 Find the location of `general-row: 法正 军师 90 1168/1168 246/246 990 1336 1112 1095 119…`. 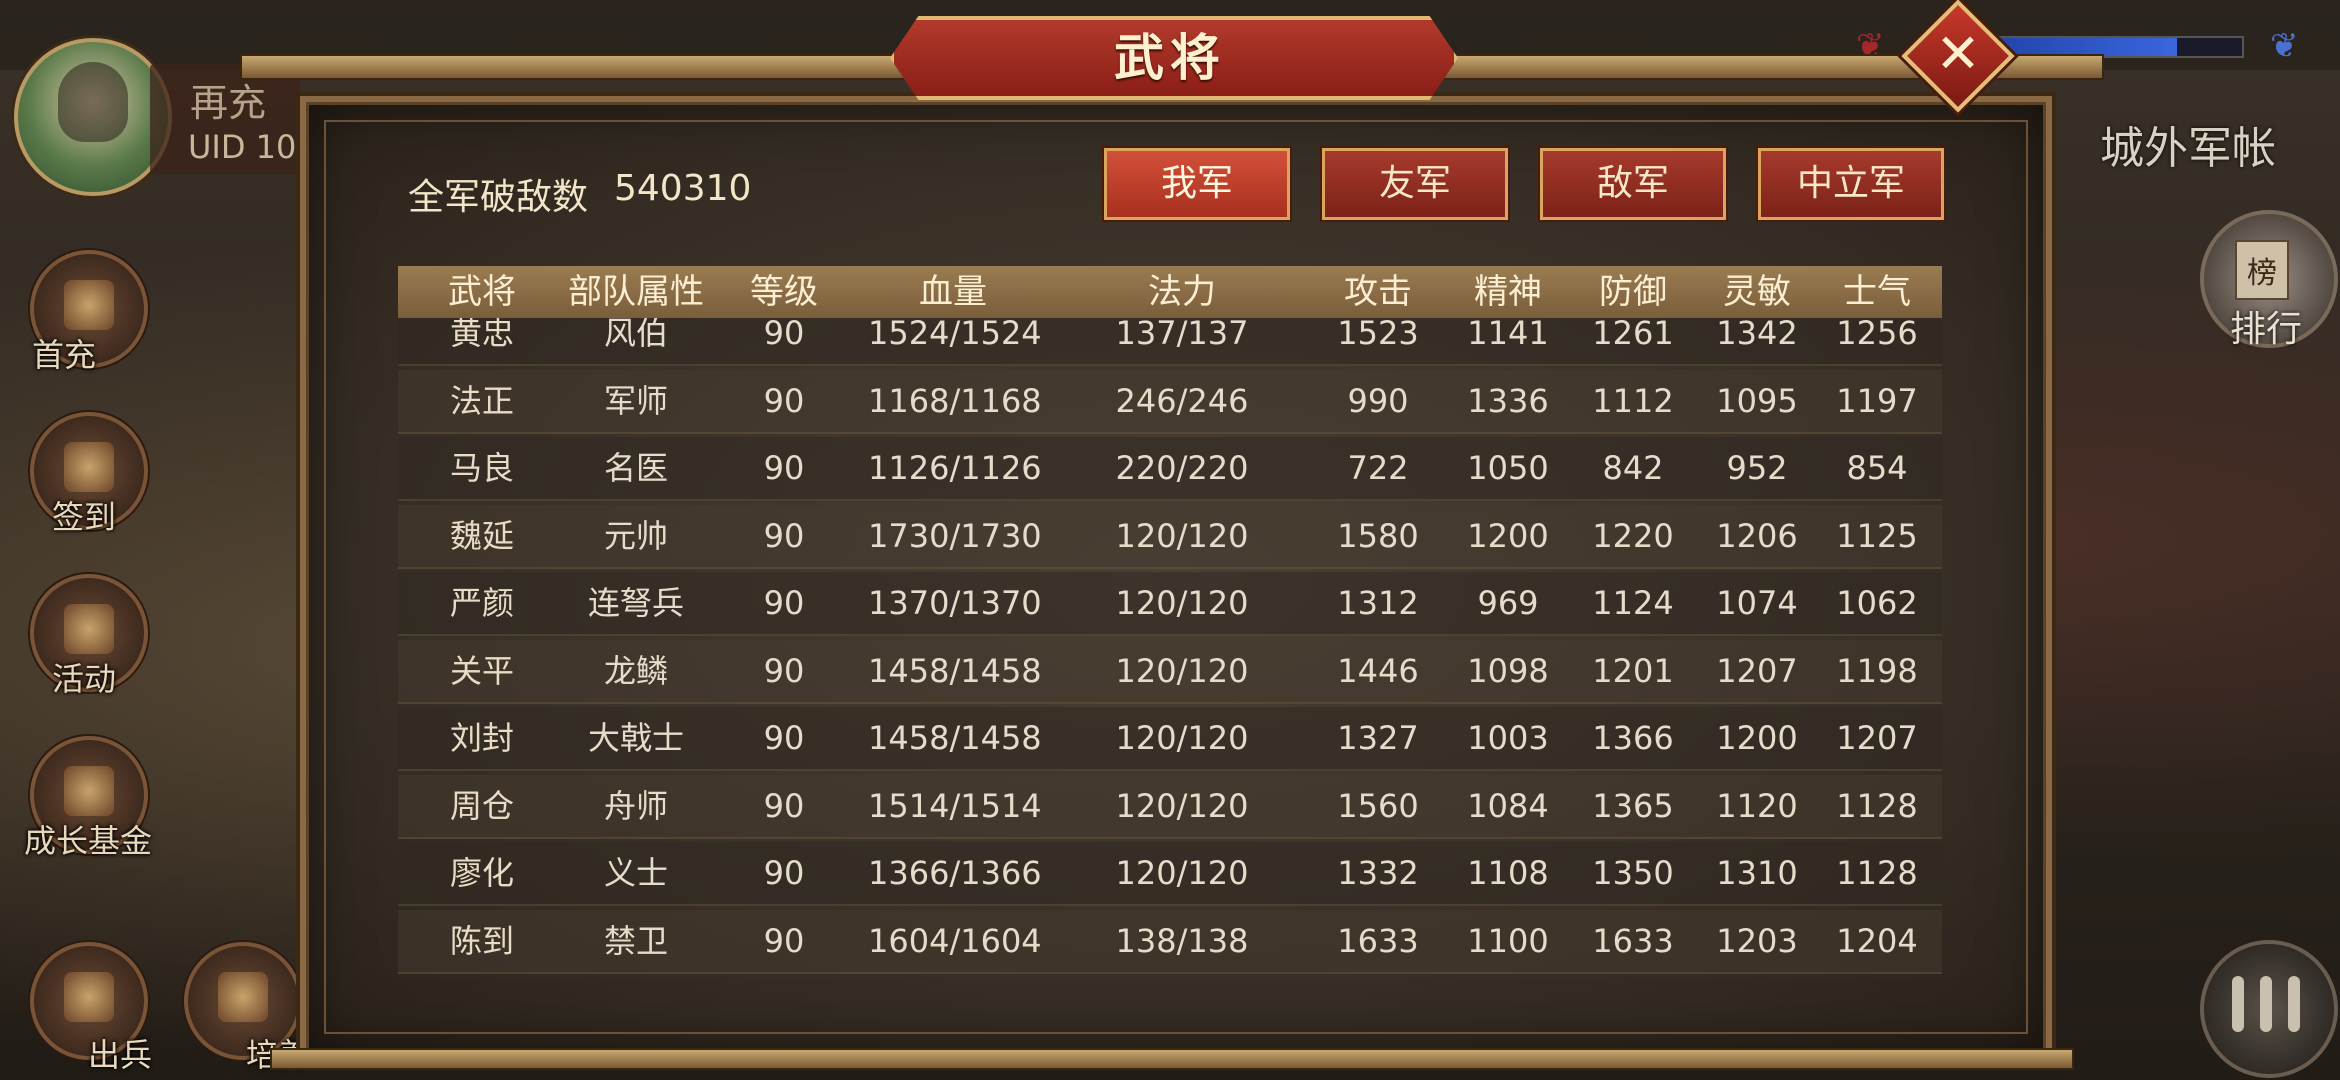

general-row: 法正 军师 90 1168/1168 246/246 990 1336 1112 1095 119… is located at coordinates (1170, 401).